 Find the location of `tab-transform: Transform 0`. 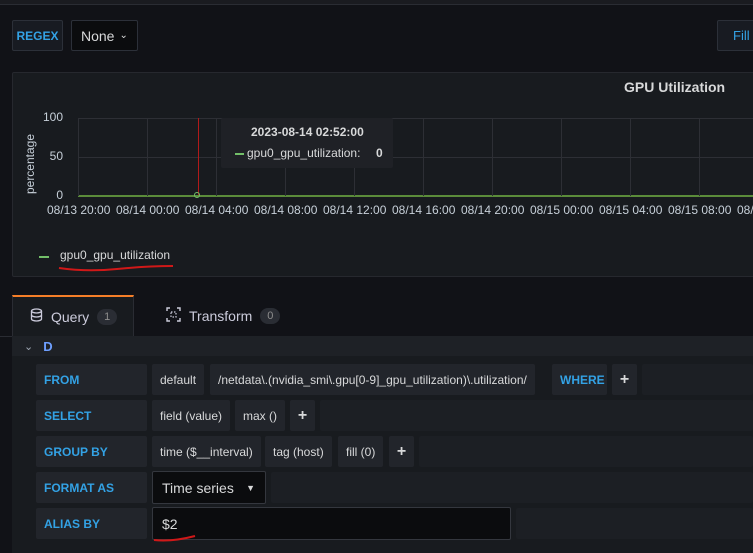

tab-transform: Transform 0 is located at coordinates (231, 315).